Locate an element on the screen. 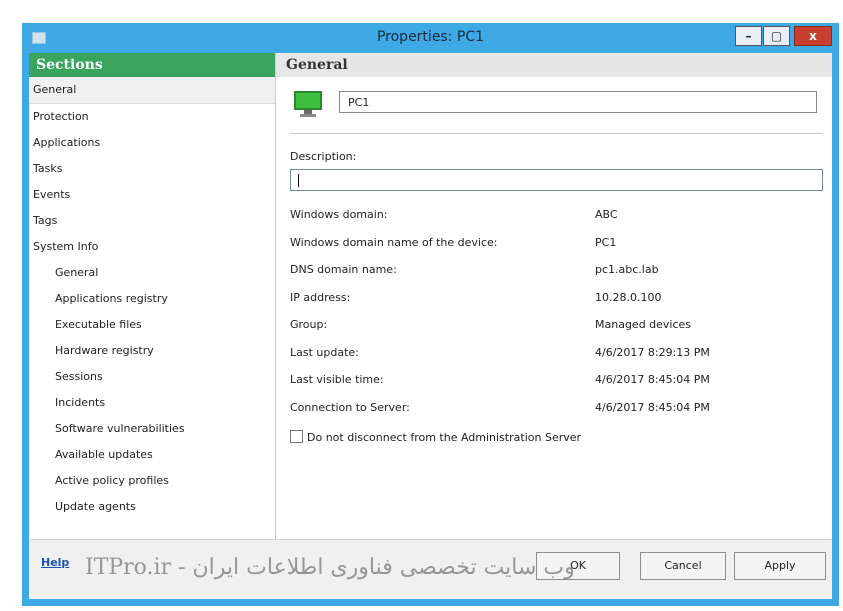 The height and width of the screenshot is (611, 843). sidebar-item: Available updates is located at coordinates (152, 455).